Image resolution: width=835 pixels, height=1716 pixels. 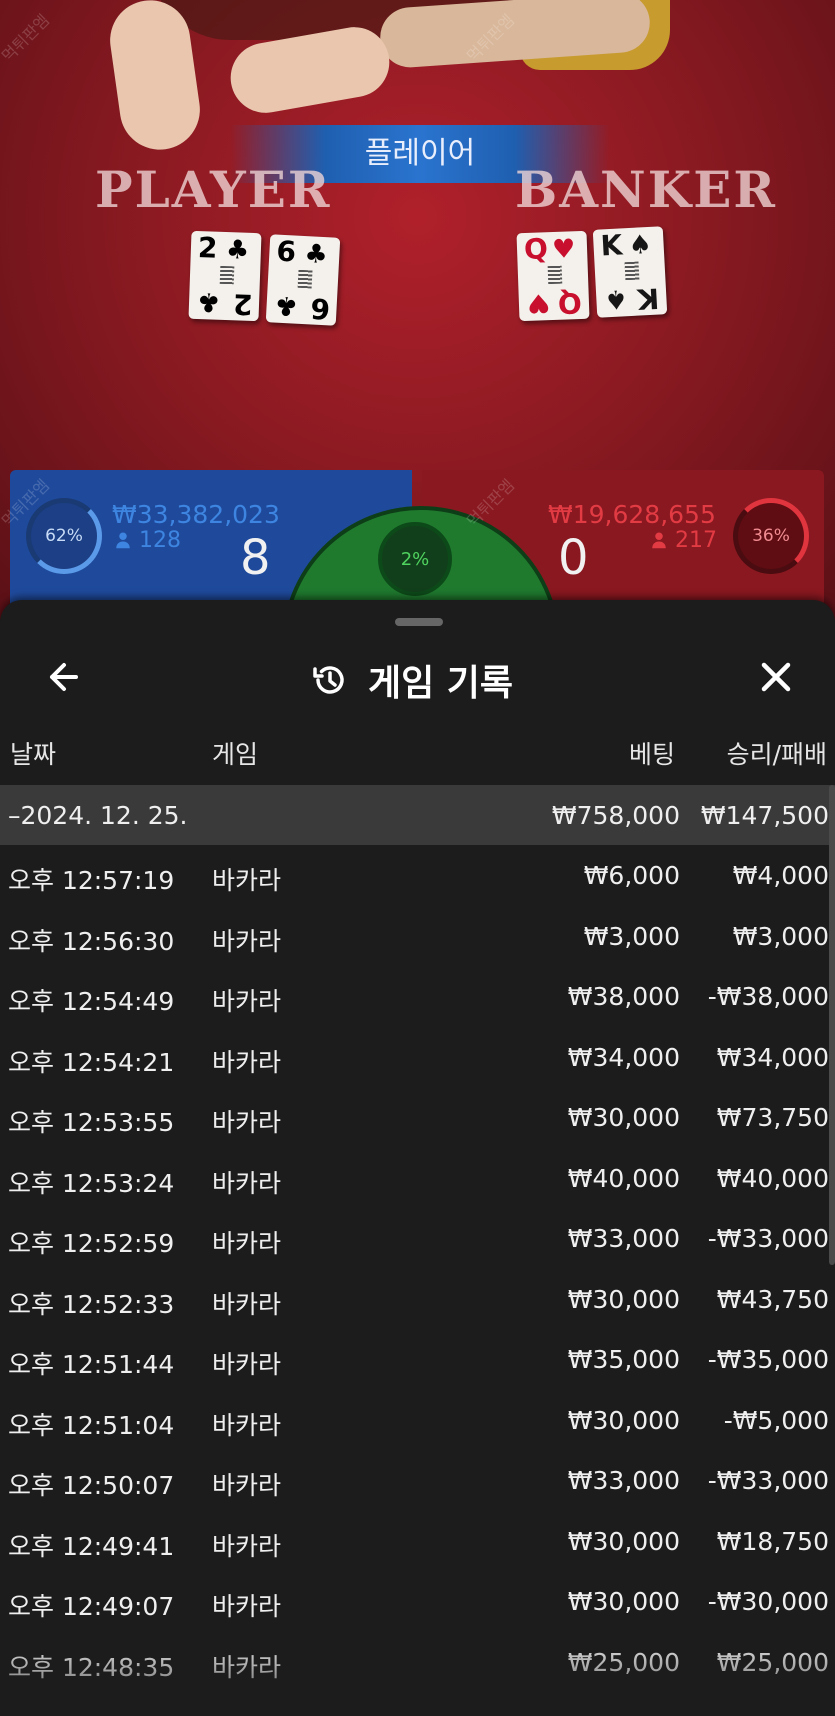 What do you see at coordinates (417, 1178) in the screenshot?
I see `history-row: 오후 12:53:24 바카라 ₩40,000 ₩40,000` at bounding box center [417, 1178].